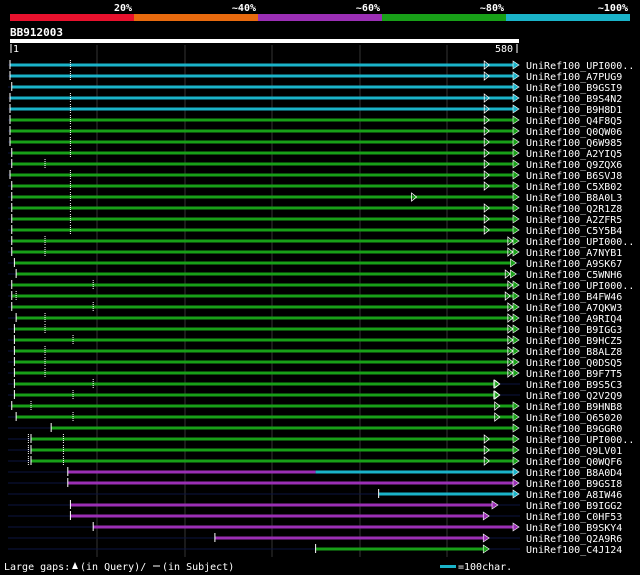 Image resolution: width=640 pixels, height=575 pixels. I want to click on hit-row: UniRef100_B9HCZ5, so click(315, 341).